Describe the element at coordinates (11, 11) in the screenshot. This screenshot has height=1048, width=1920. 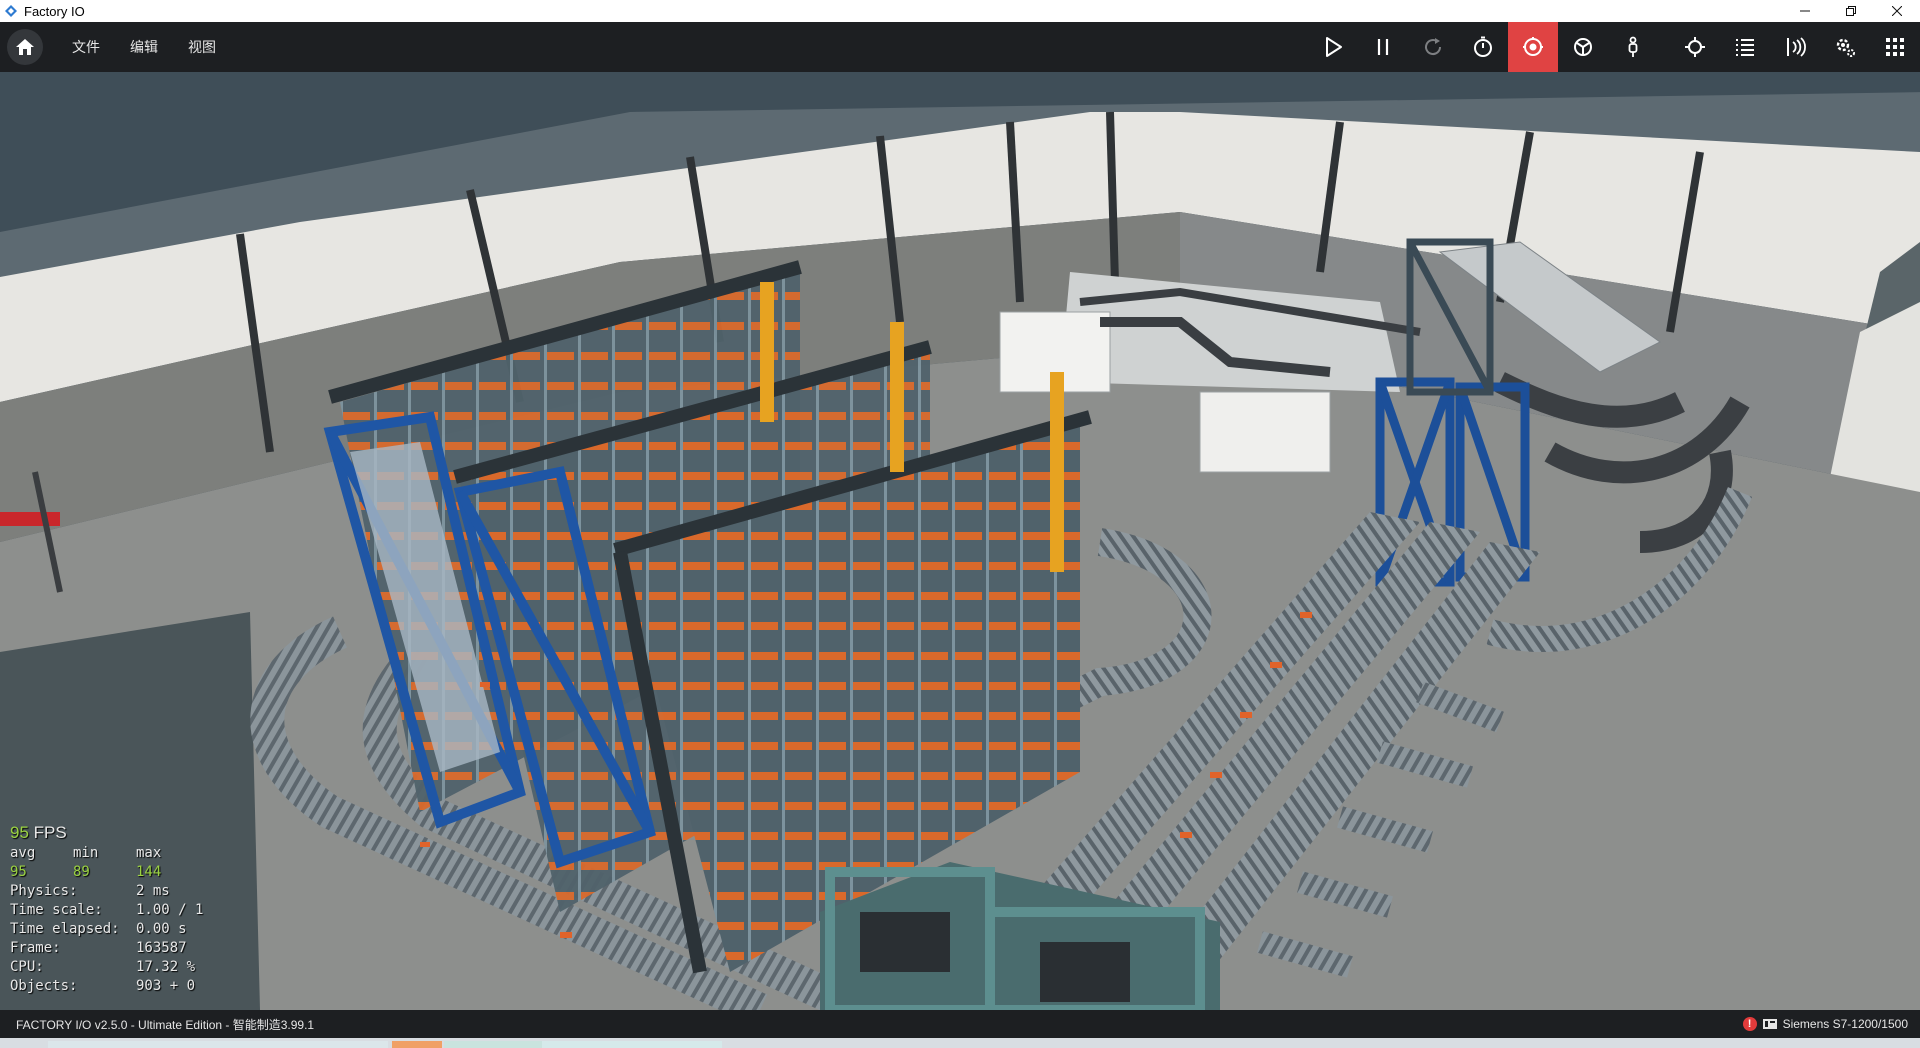
I see `factory-io-logo-icon` at that location.